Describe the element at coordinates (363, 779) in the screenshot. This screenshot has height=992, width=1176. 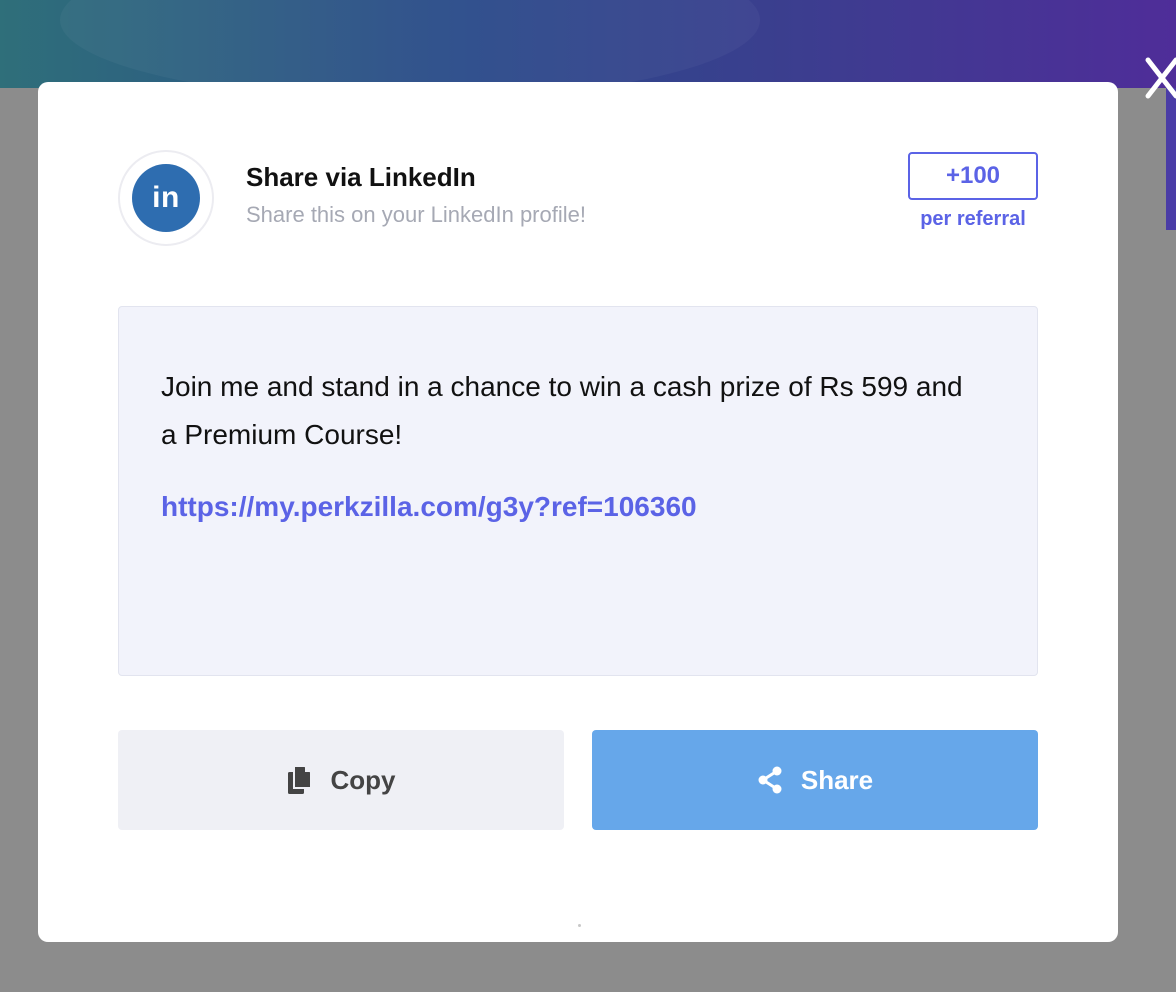
I see `copy-button-label: Copy` at that location.